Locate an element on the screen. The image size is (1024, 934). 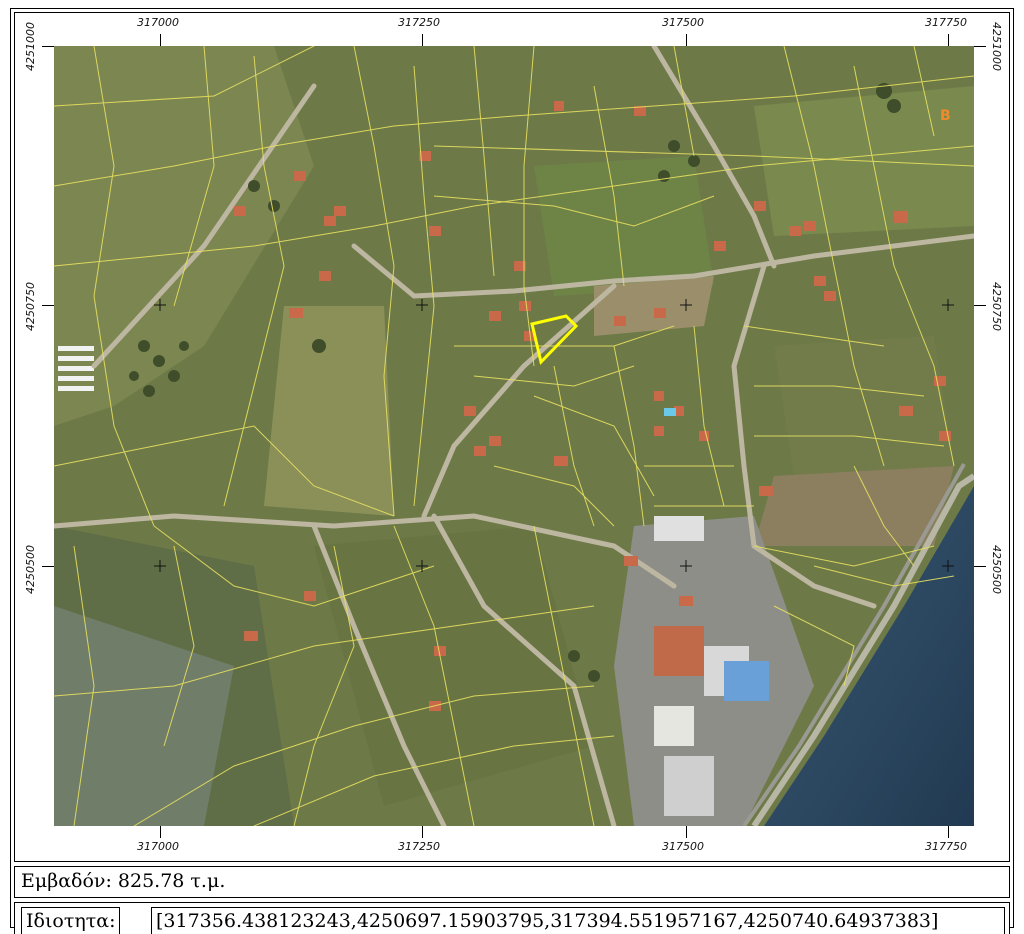
y-tick-left-3: 4250500 is located at coordinates (30, 569).